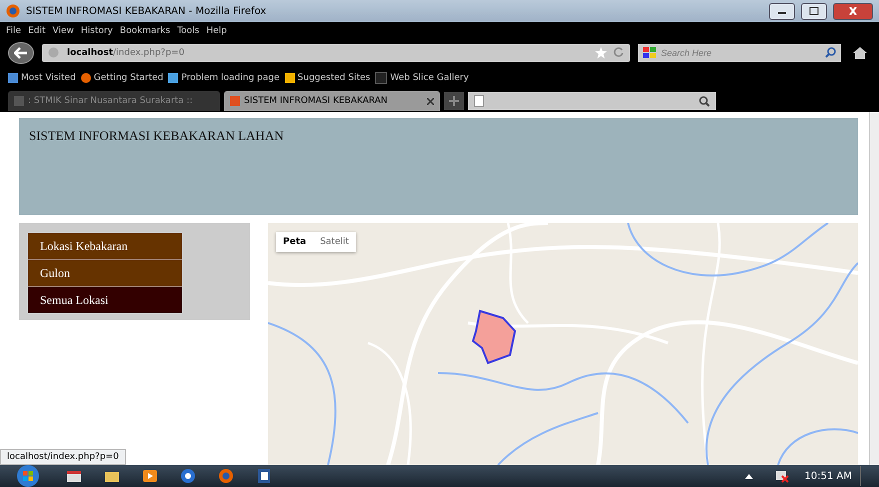 The width and height of the screenshot is (879, 487). What do you see at coordinates (114, 101) in the screenshot?
I see `browser-tab: : STMIK Sinar Nusantara Surakarta ::` at bounding box center [114, 101].